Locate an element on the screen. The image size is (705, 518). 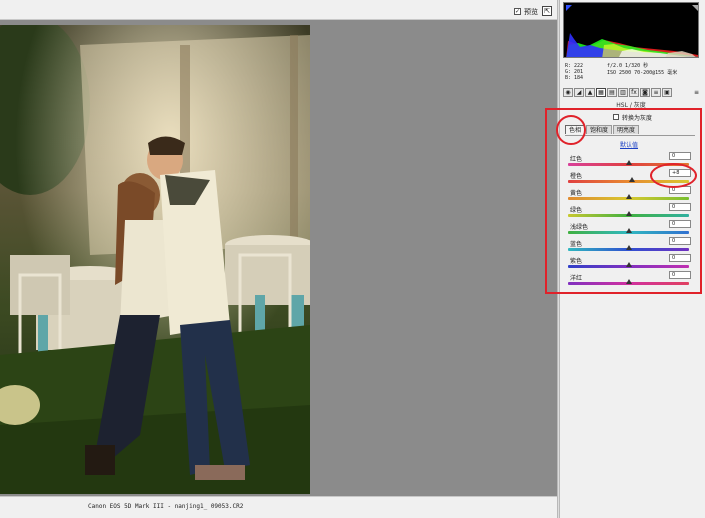
exif-aperture-shutter: f/2.0 1/320 秒 is located at coordinates (628, 66).